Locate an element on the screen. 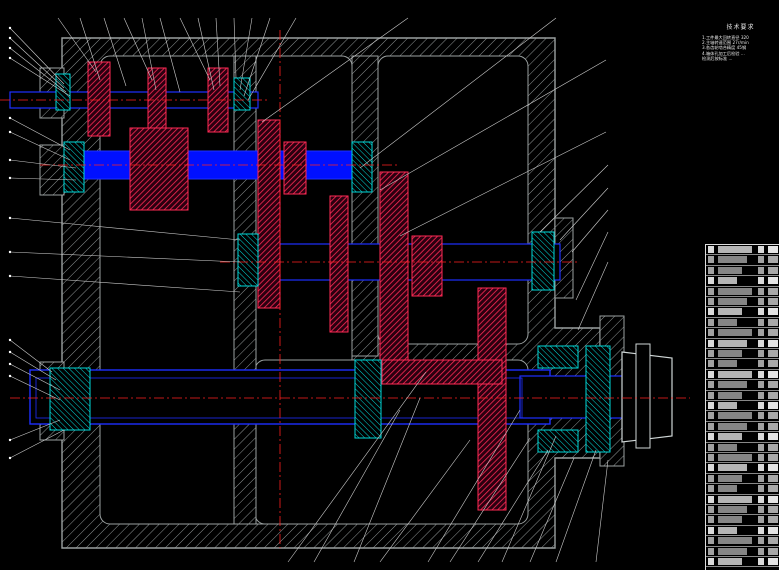  notes-title: 技术要求 is located at coordinates (740, 27).